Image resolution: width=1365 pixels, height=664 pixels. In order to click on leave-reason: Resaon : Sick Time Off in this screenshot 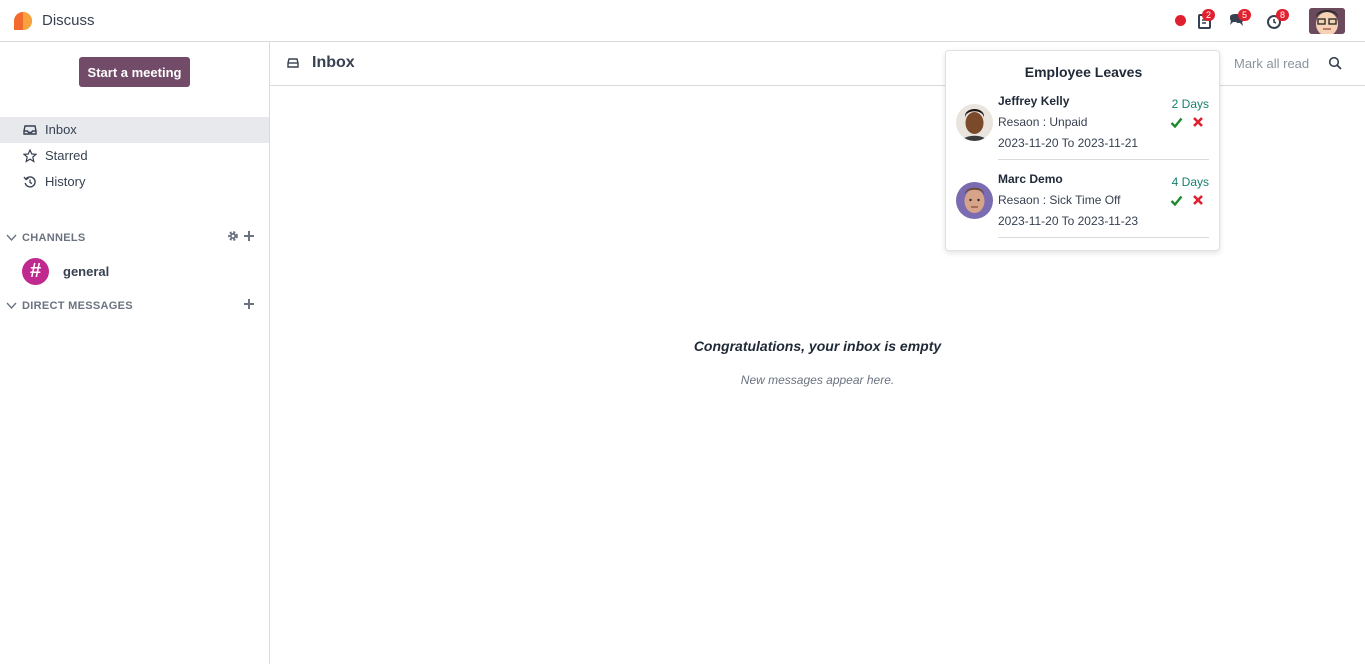, I will do `click(1059, 200)`.